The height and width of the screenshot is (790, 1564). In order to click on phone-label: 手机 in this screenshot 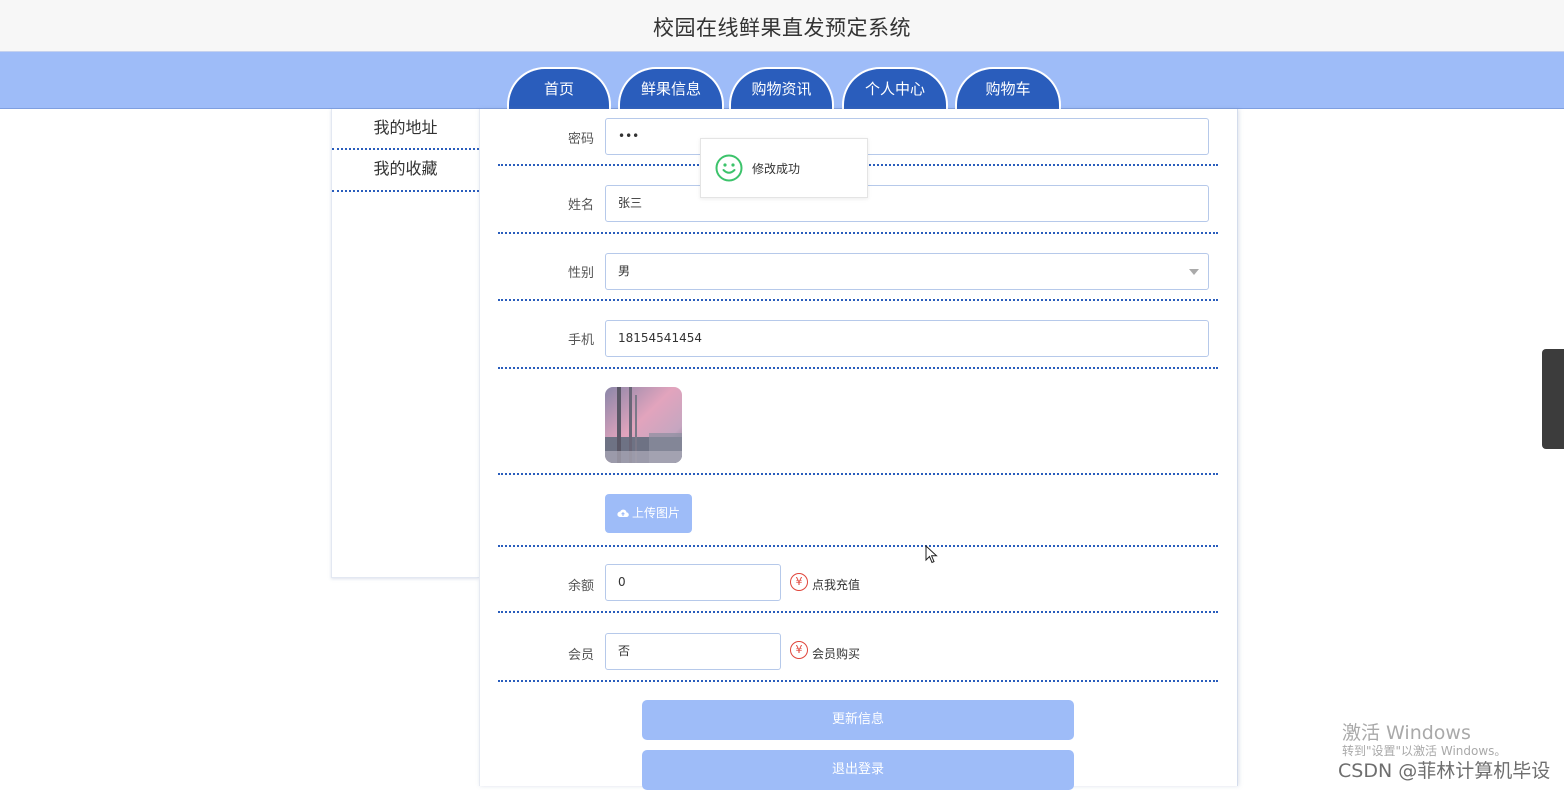, I will do `click(580, 340)`.